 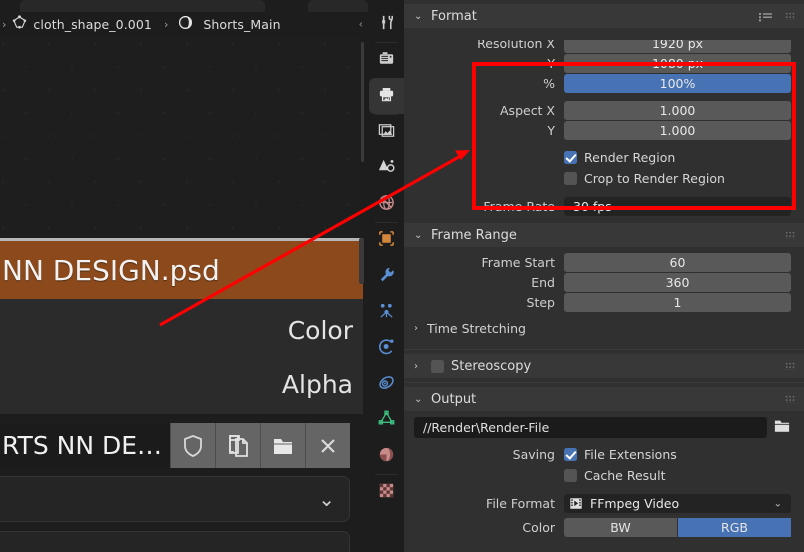 I want to click on physics-tab, so click(x=386, y=348).